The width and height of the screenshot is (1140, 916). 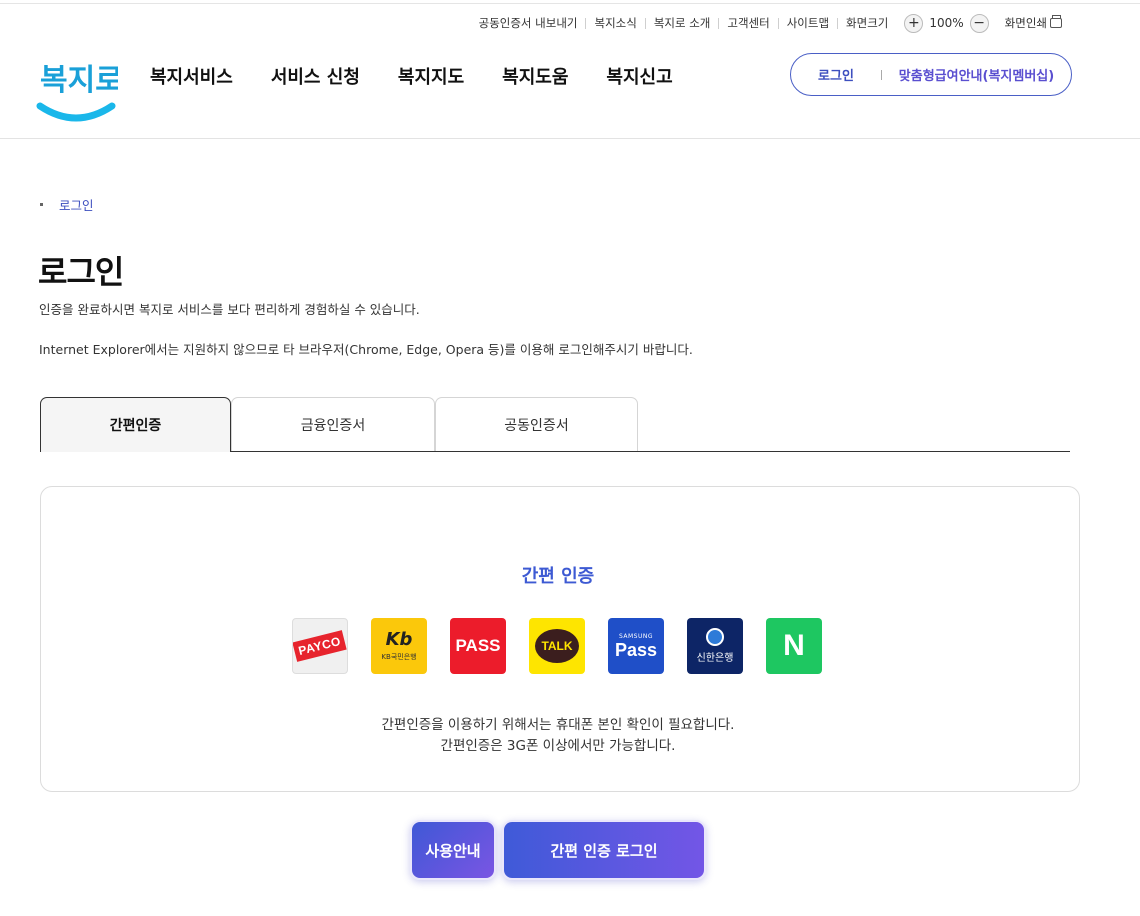 What do you see at coordinates (614, 23) in the screenshot?
I see `news-link: 복지소식` at bounding box center [614, 23].